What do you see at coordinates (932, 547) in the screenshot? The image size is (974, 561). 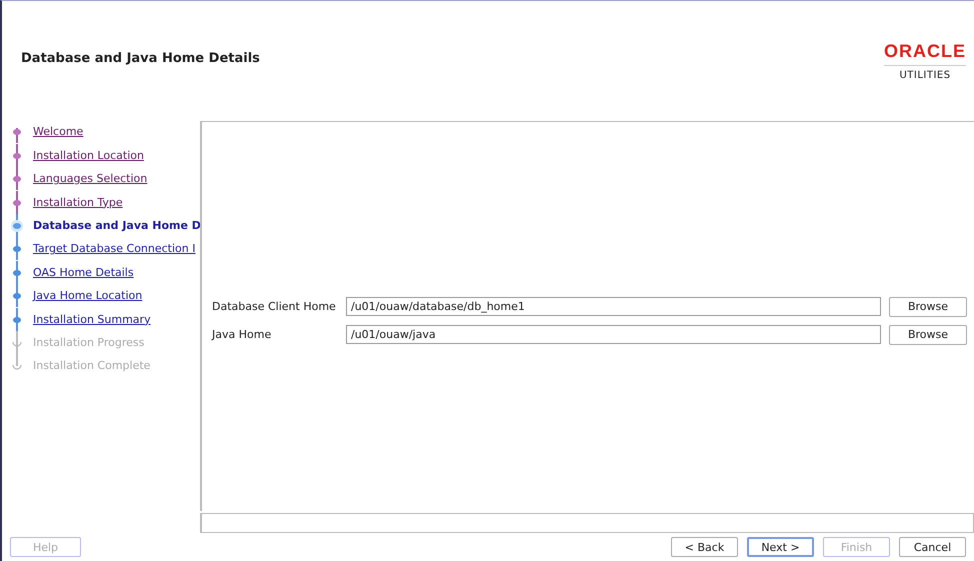 I see `nav-button: Cancel` at bounding box center [932, 547].